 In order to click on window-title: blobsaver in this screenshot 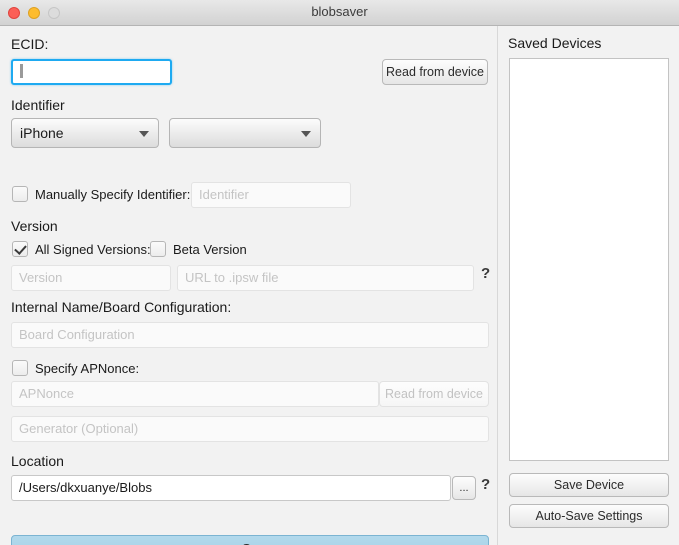, I will do `click(339, 11)`.